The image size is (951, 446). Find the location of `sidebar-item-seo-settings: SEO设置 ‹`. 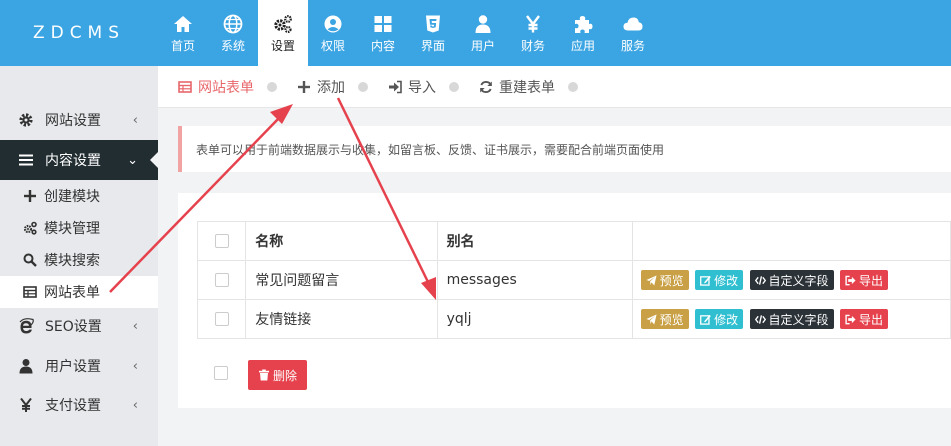

sidebar-item-seo-settings: SEO设置 ‹ is located at coordinates (79, 326).